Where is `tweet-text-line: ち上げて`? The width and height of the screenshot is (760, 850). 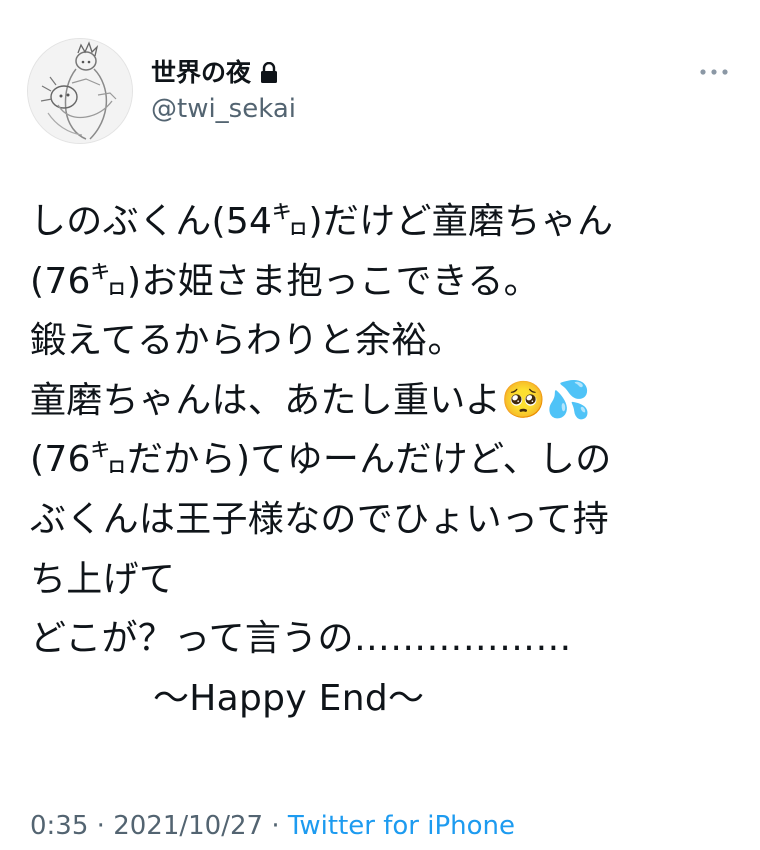 tweet-text-line: ち上げて is located at coordinates (103, 579).